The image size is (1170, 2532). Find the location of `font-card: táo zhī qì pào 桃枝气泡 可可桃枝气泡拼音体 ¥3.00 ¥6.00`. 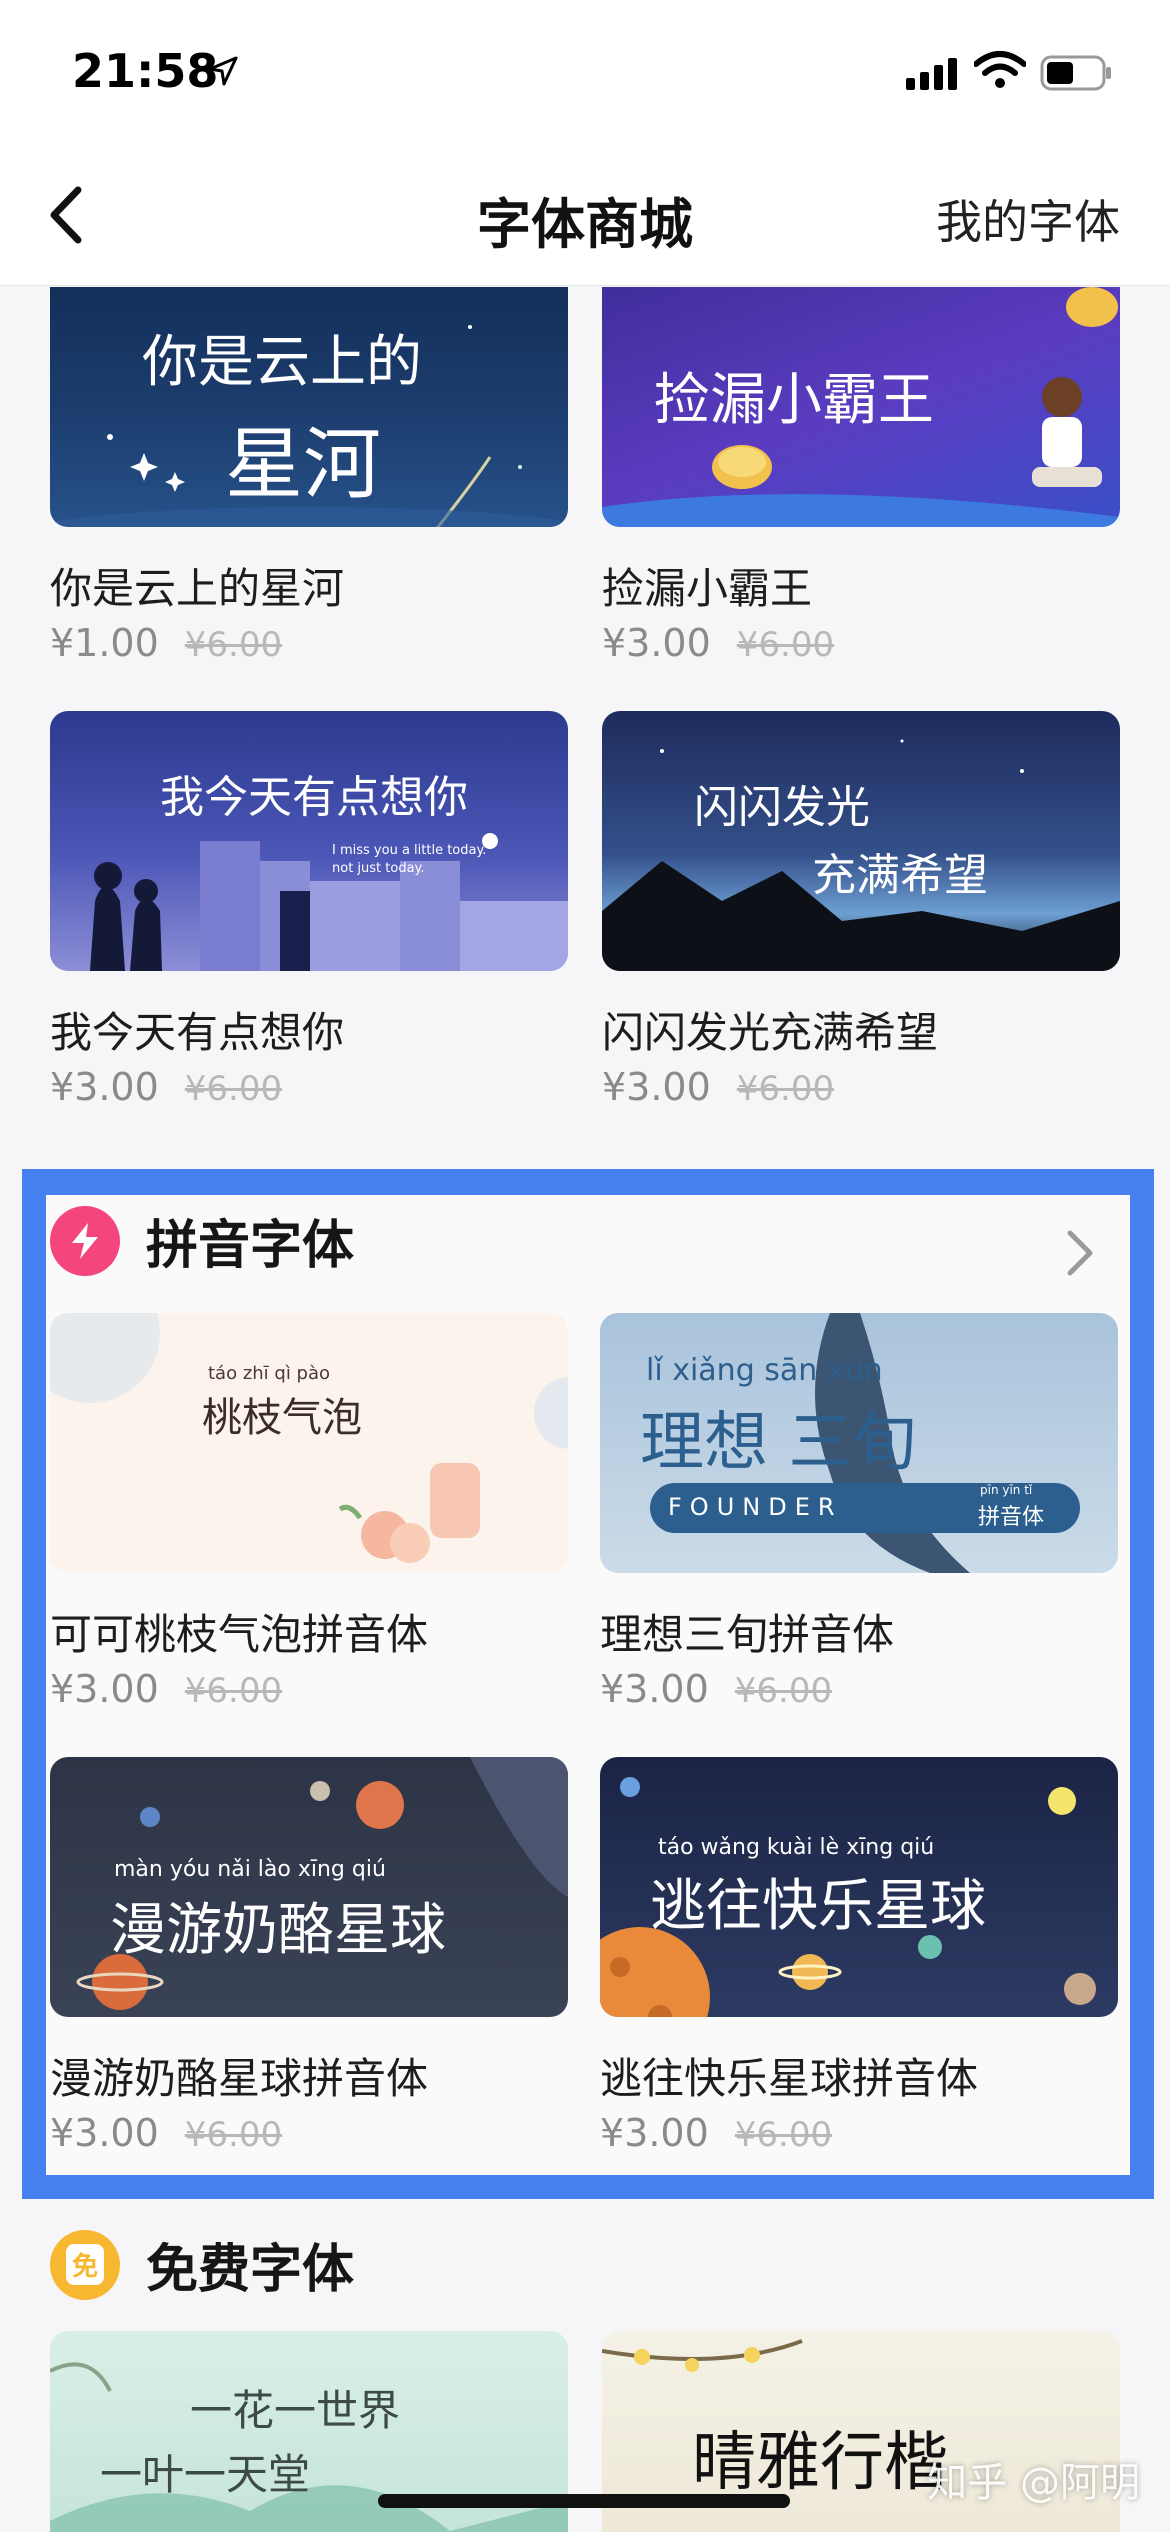

font-card: táo zhī qì pào 桃枝气泡 可可桃枝气泡拼音体 ¥3.00 ¥6.00 is located at coordinates (309, 1512).